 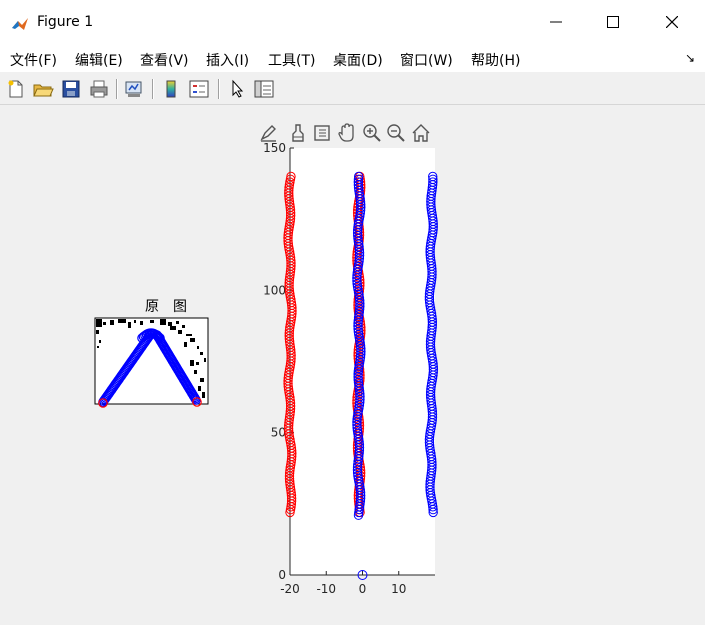 I want to click on close-button, so click(x=672, y=23).